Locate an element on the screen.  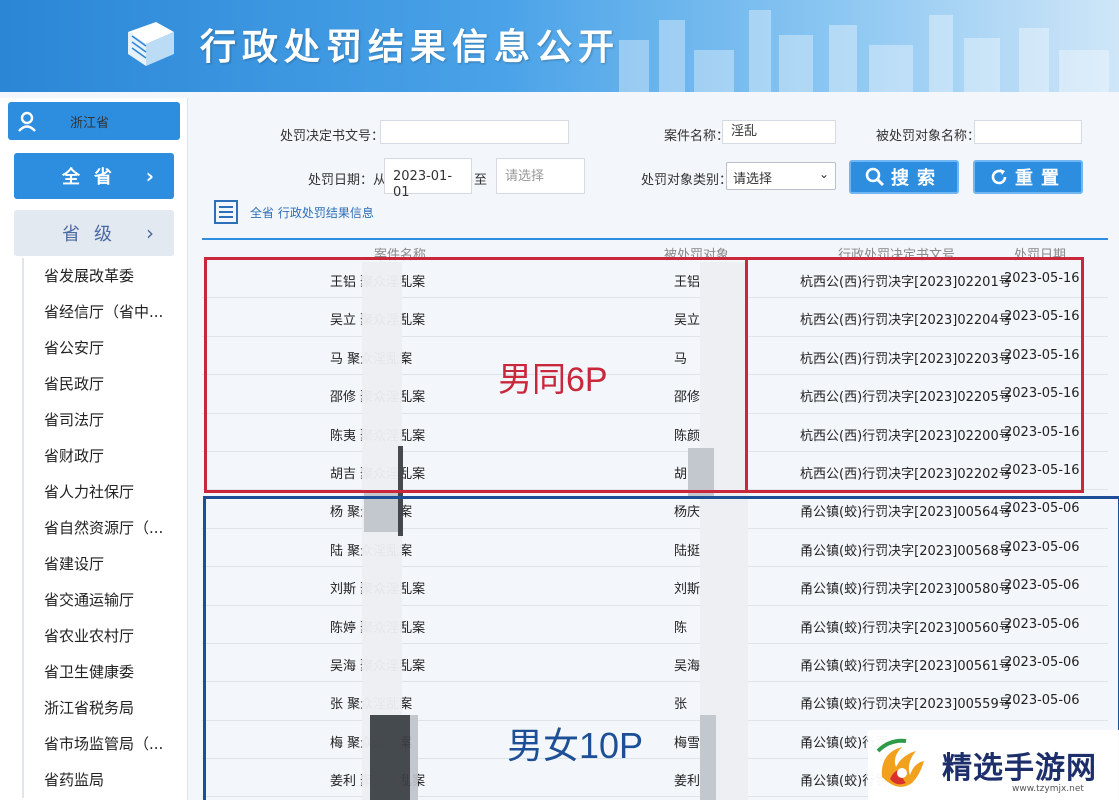
sidebar-item-dept: 省公安厅 is located at coordinates (105, 348).